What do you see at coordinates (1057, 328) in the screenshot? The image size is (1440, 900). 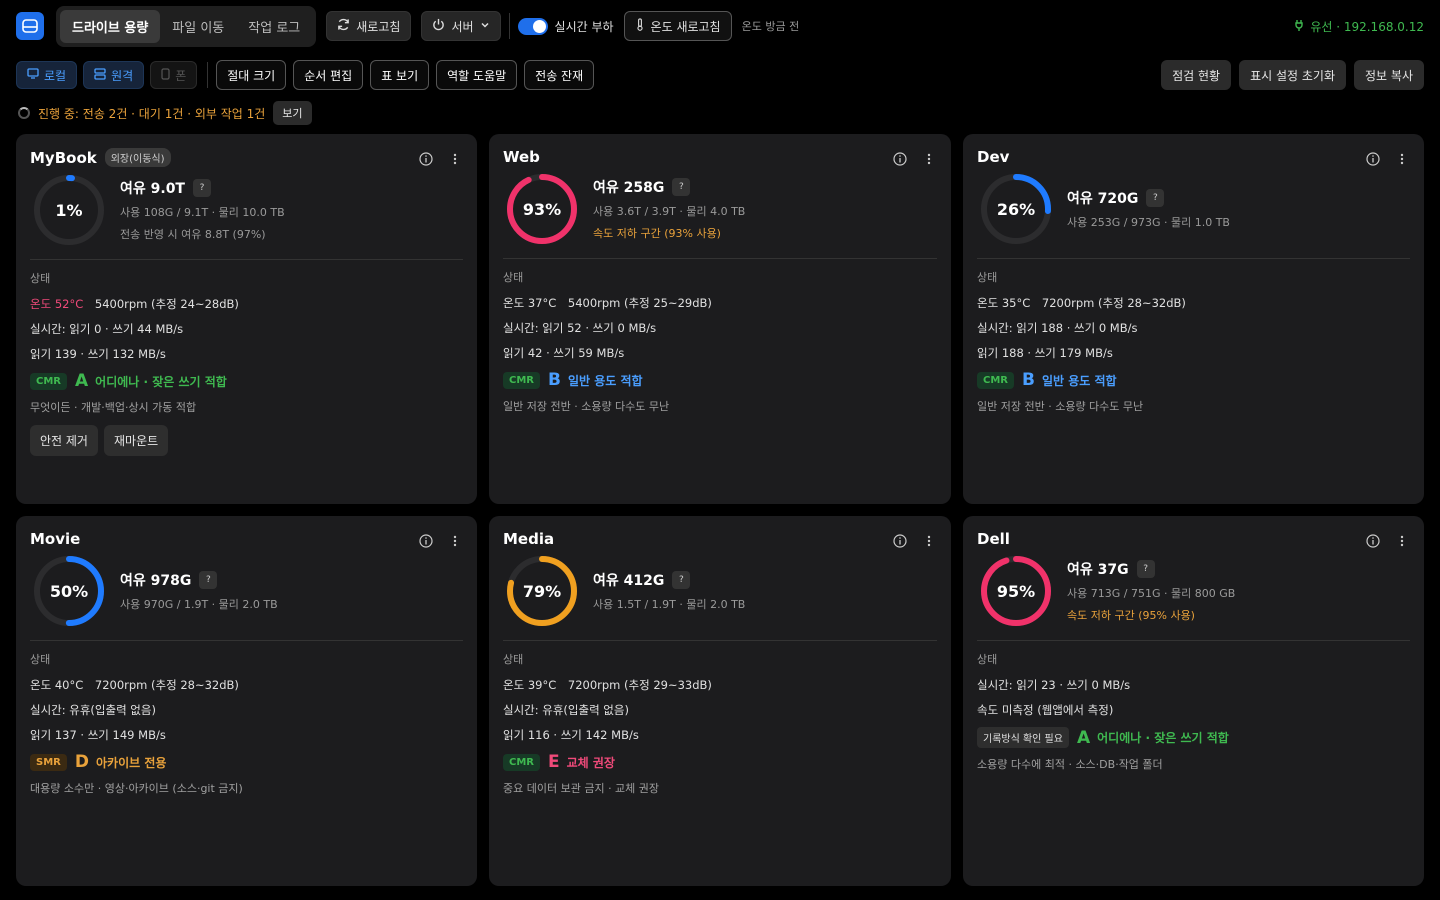 I see `realtime-io: 실시간: 읽기 188 · 쓰기 0 MB/s` at bounding box center [1057, 328].